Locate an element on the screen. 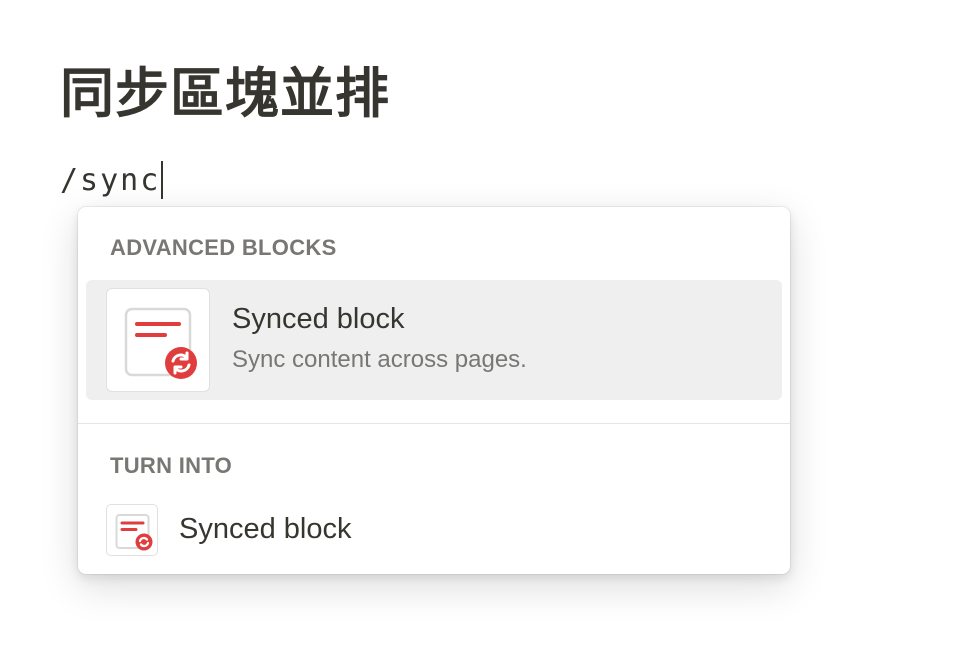 This screenshot has height=650, width=956. menu-item-turn-into-synced-block: Synced block is located at coordinates (434, 529).